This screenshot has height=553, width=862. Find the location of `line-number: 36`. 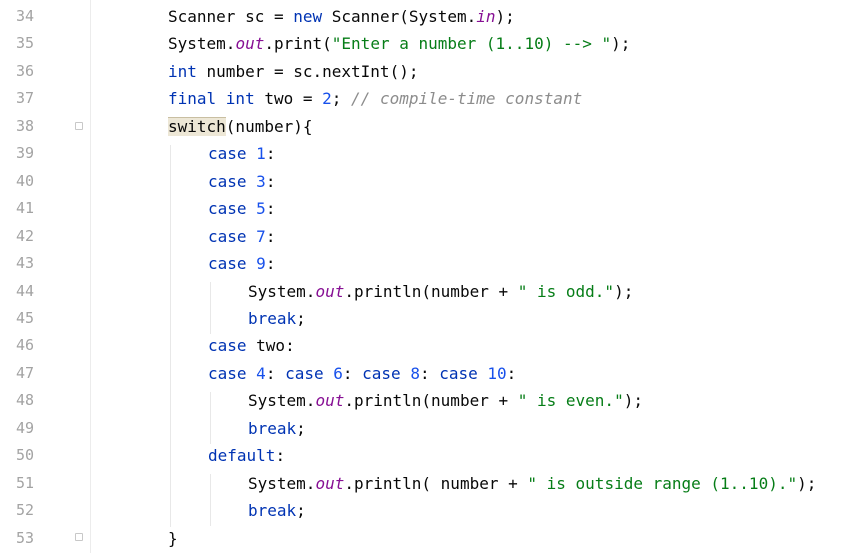

line-number: 36 is located at coordinates (24, 70).